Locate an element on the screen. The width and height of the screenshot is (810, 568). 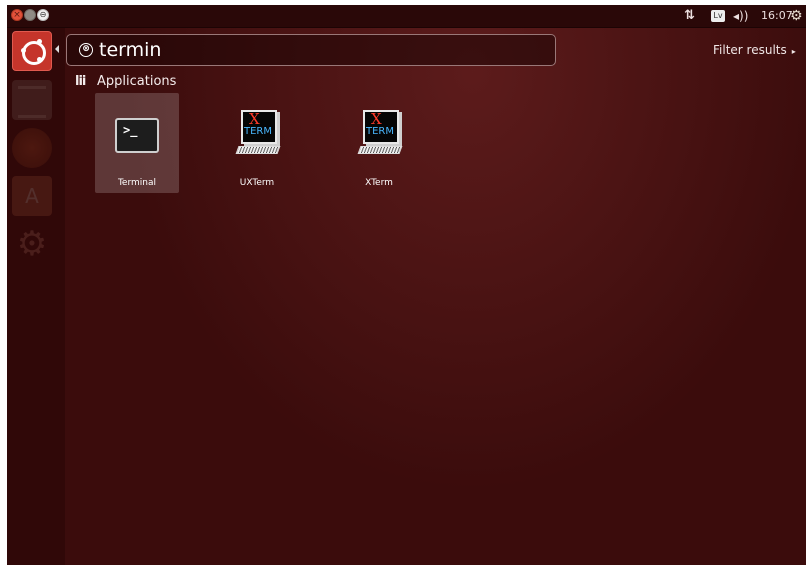
result-label: UXTerm is located at coordinates (257, 183).